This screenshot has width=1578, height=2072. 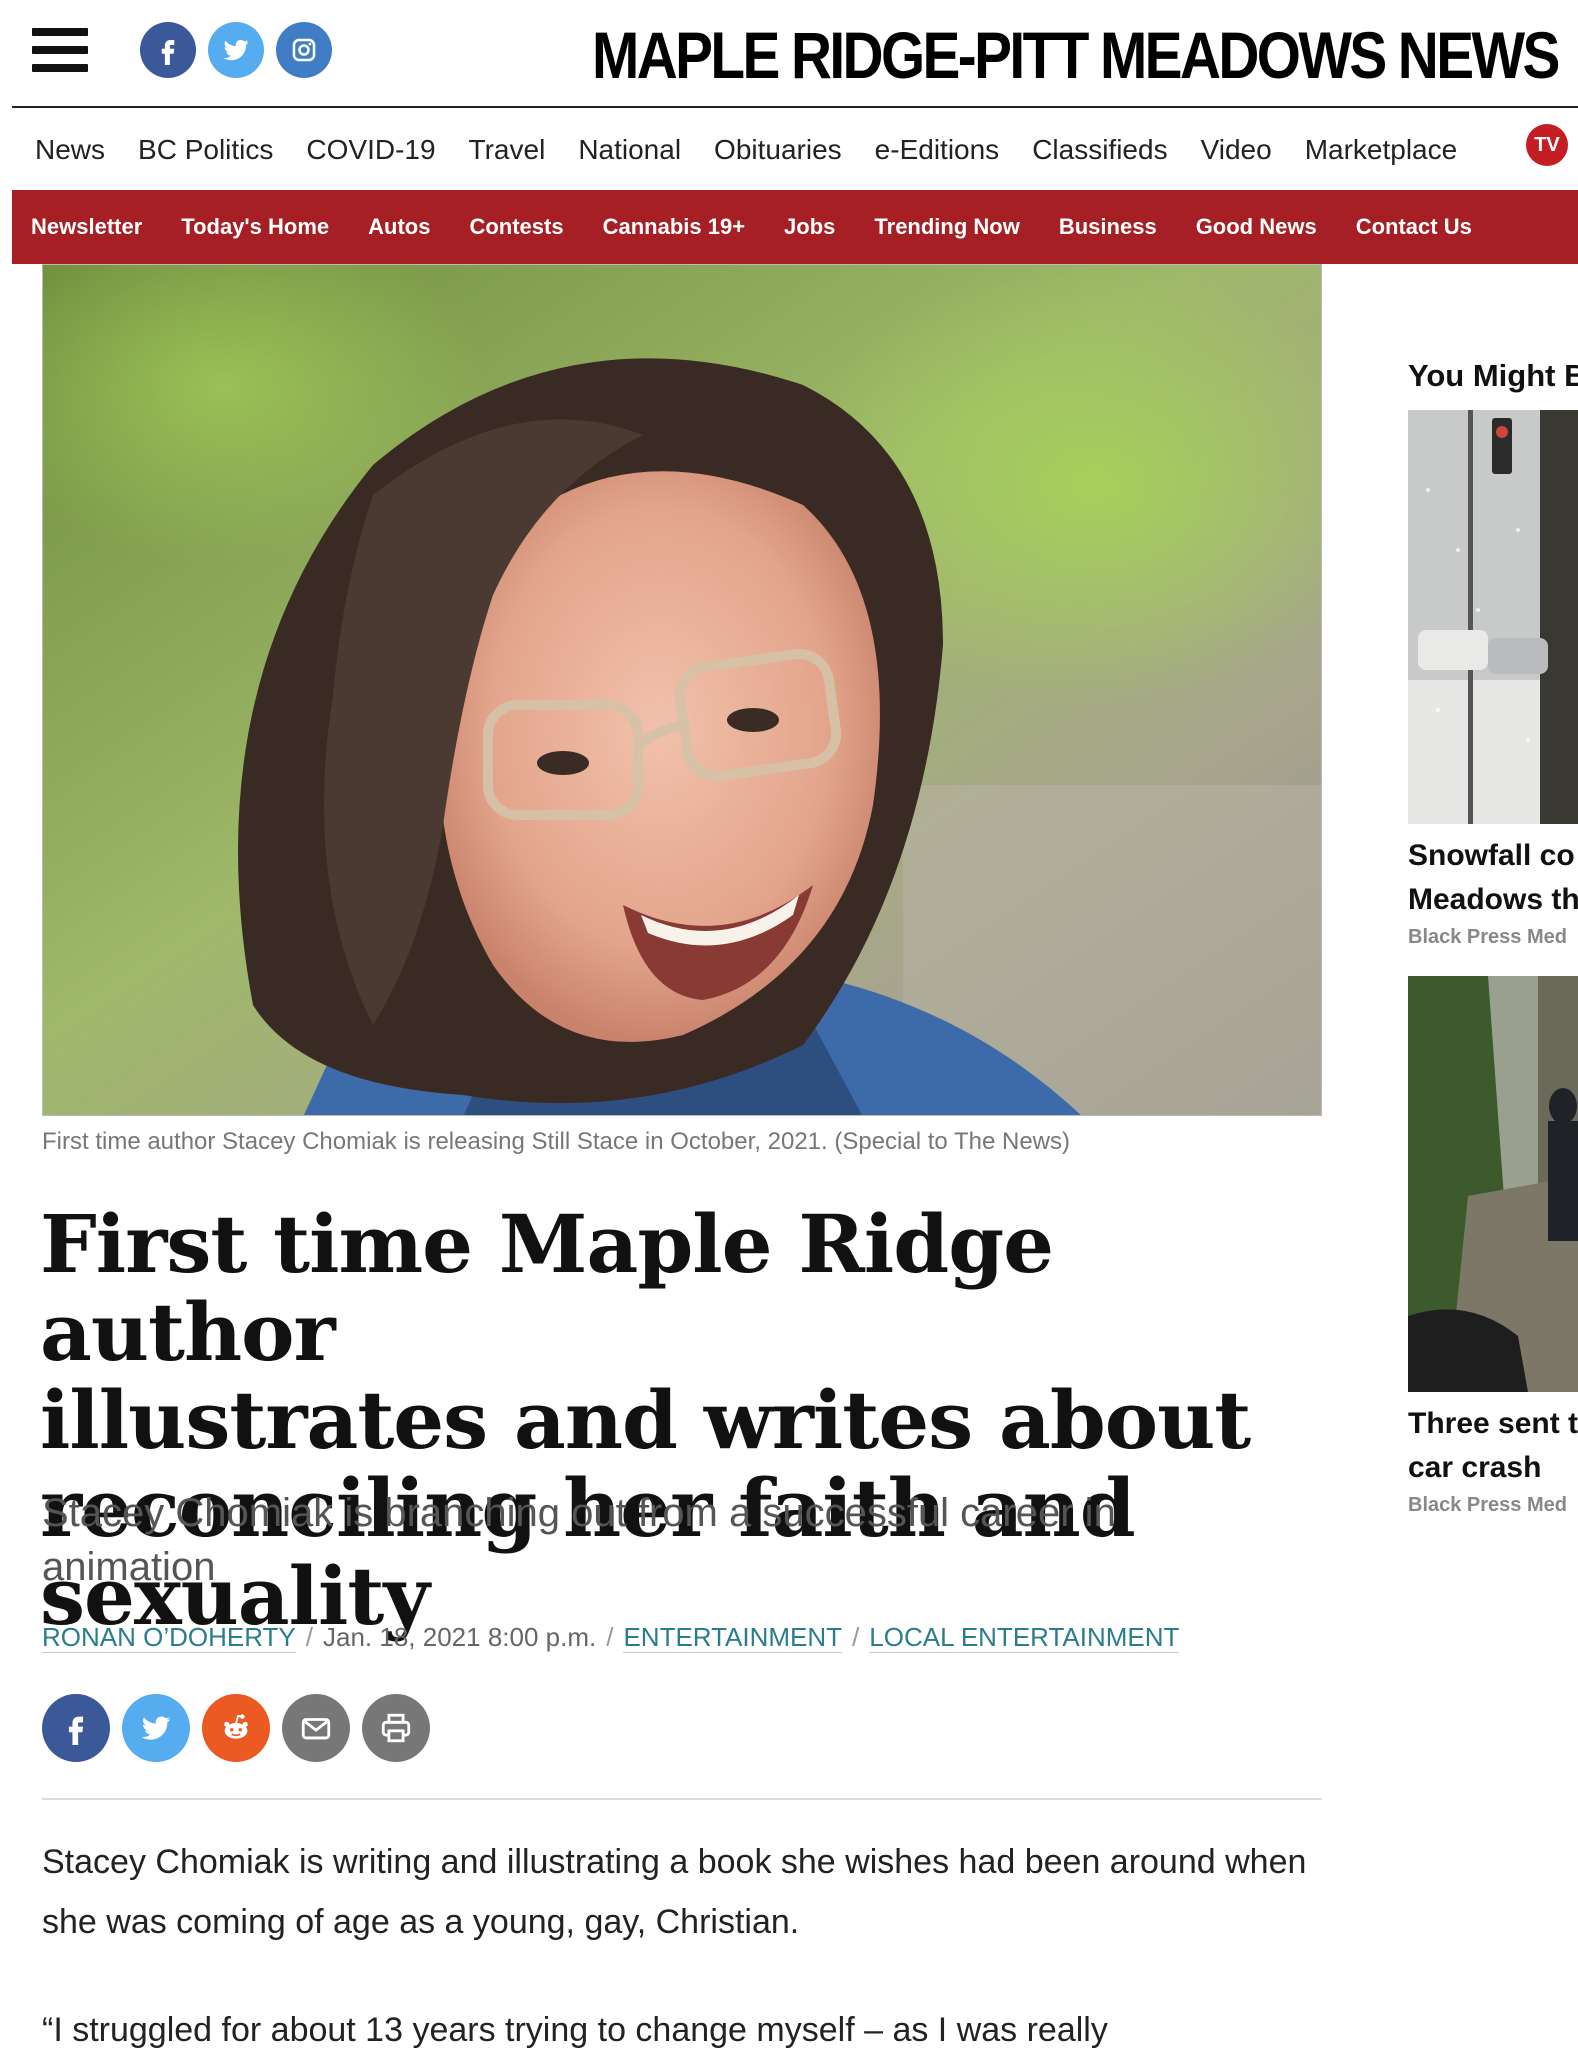 I want to click on headline-line: First time Maple Ridge author, so click(x=547, y=1288).